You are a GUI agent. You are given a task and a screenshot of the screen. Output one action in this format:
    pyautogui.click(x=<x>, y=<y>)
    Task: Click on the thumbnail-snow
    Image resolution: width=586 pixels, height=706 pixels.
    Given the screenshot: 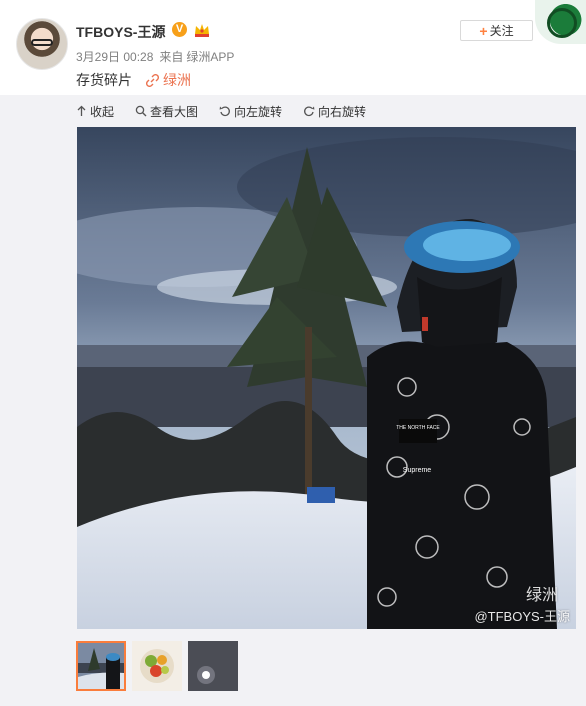 What is the action you would take?
    pyautogui.click(x=101, y=666)
    